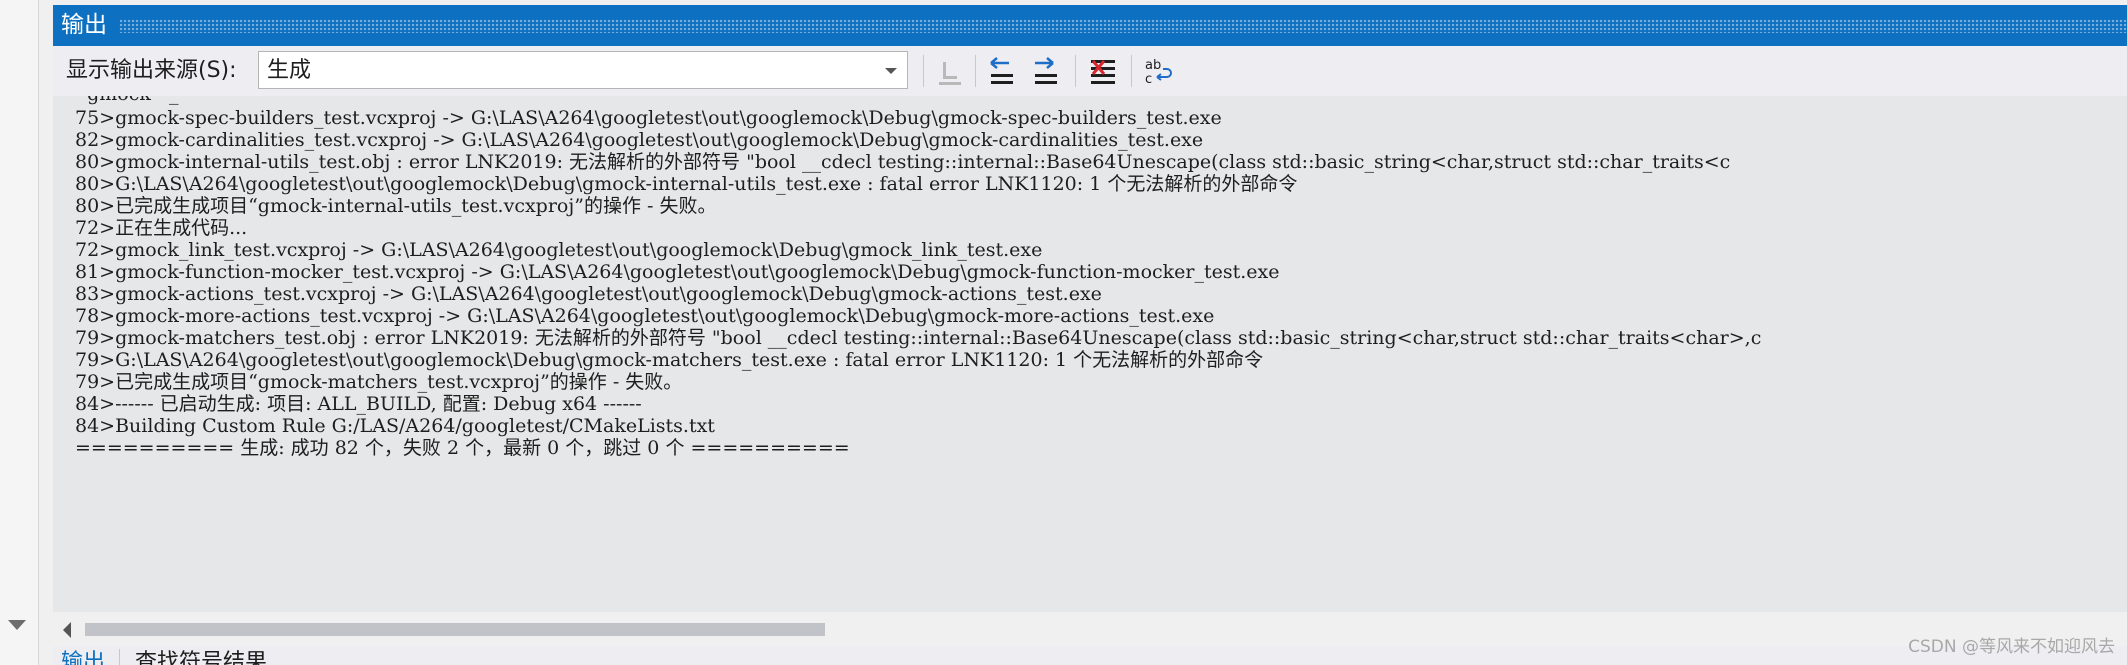 The height and width of the screenshot is (665, 2127). Describe the element at coordinates (67, 630) in the screenshot. I see `scroll-left-arrow-icon` at that location.